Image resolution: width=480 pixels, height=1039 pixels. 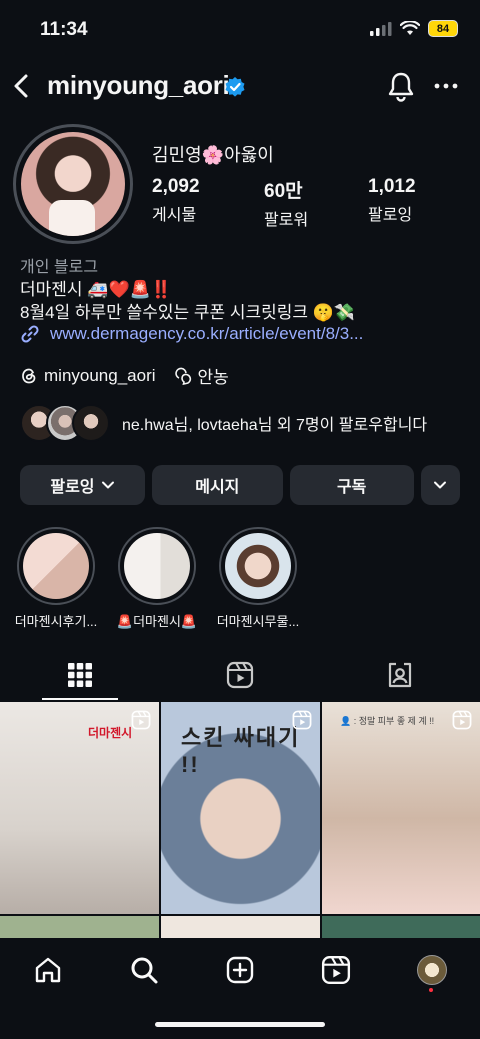 What do you see at coordinates (29, 375) in the screenshot?
I see `threads-icon` at bounding box center [29, 375].